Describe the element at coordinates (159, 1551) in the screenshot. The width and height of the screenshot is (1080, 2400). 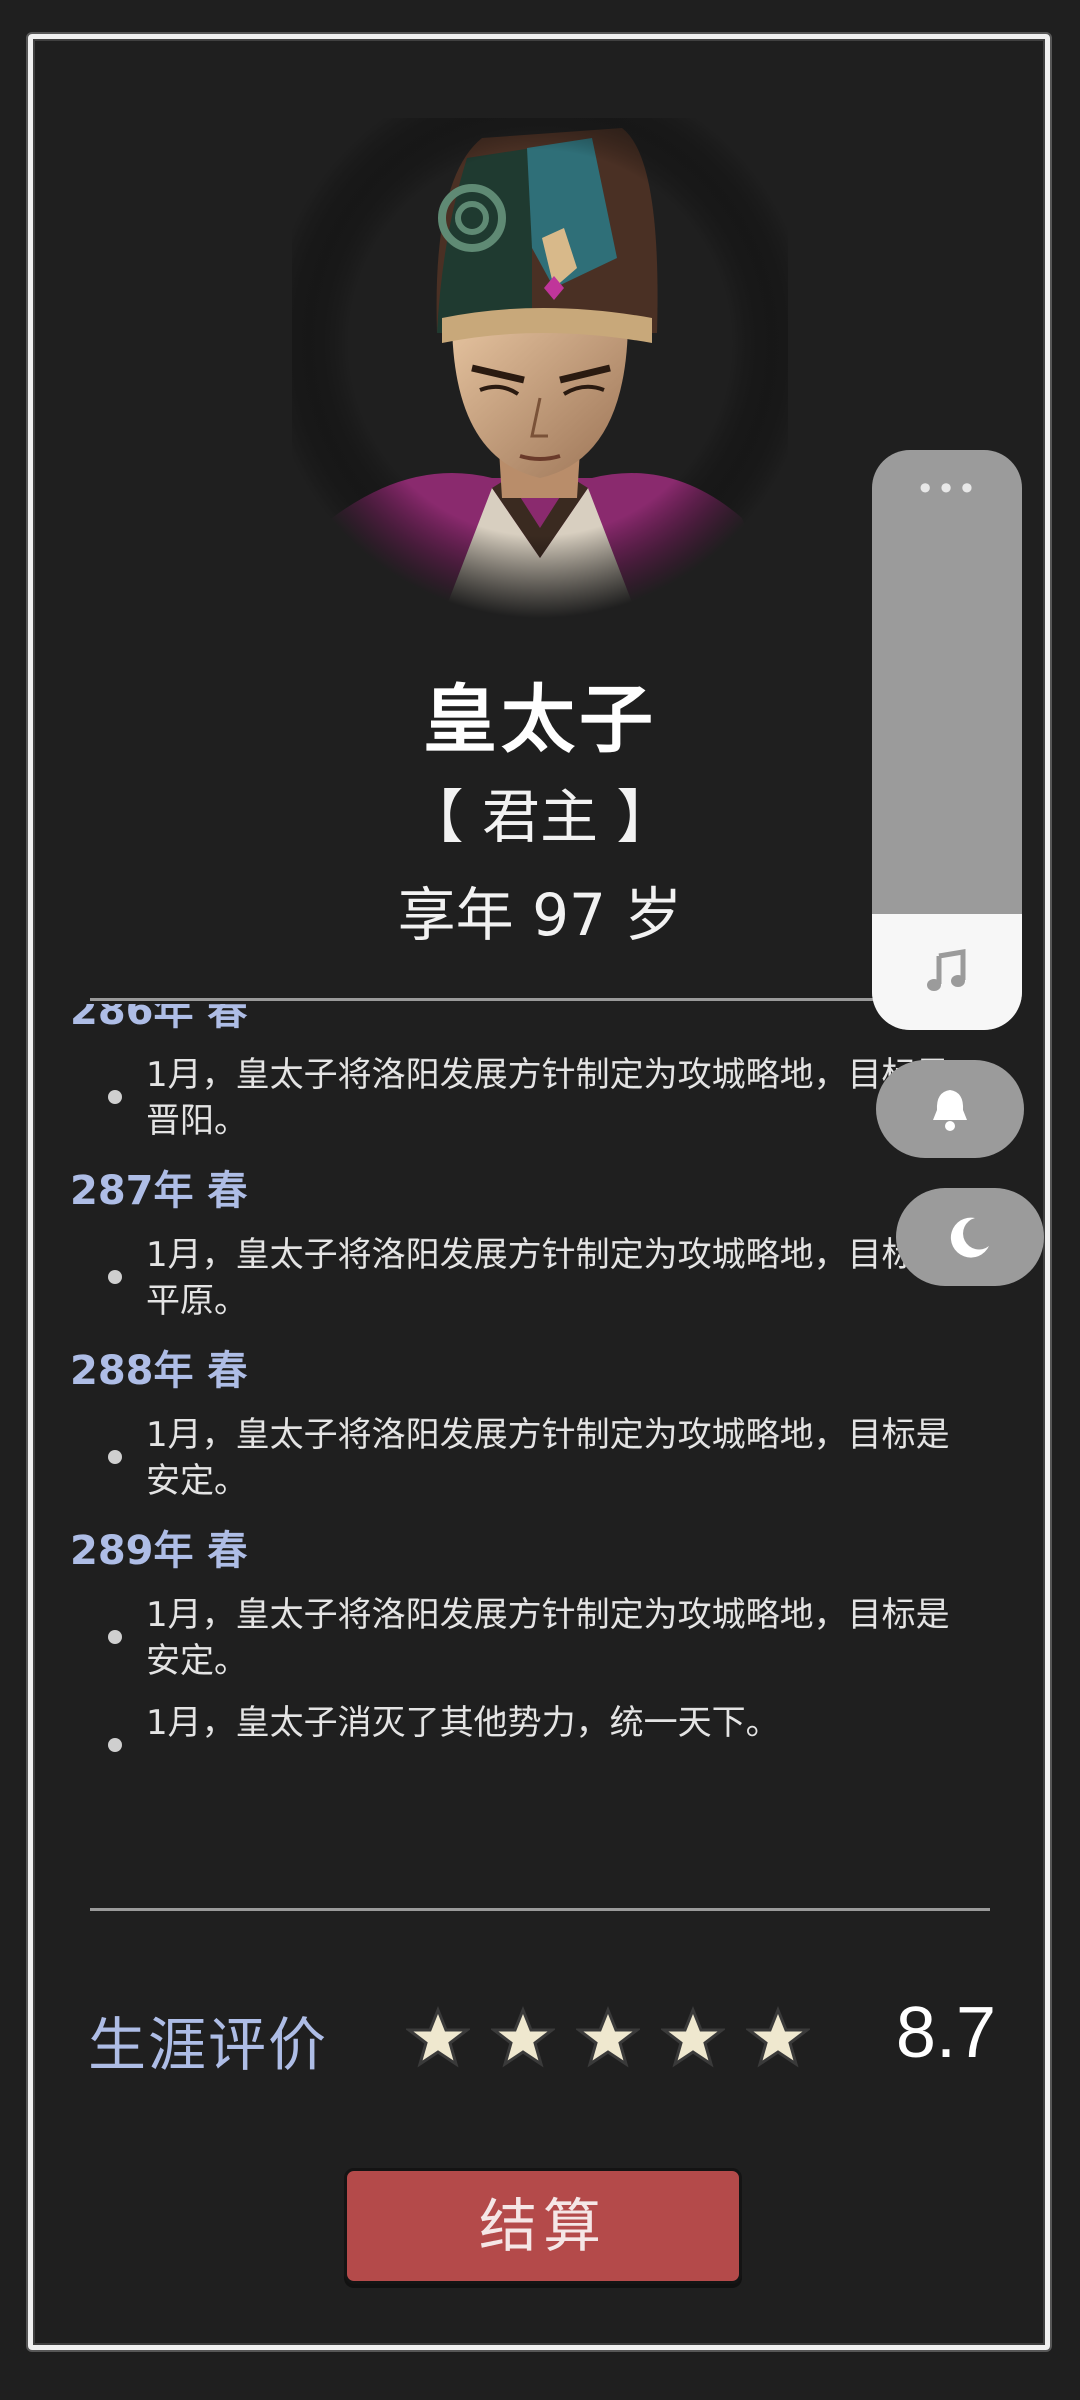
I see `log-year: 289年 春` at that location.